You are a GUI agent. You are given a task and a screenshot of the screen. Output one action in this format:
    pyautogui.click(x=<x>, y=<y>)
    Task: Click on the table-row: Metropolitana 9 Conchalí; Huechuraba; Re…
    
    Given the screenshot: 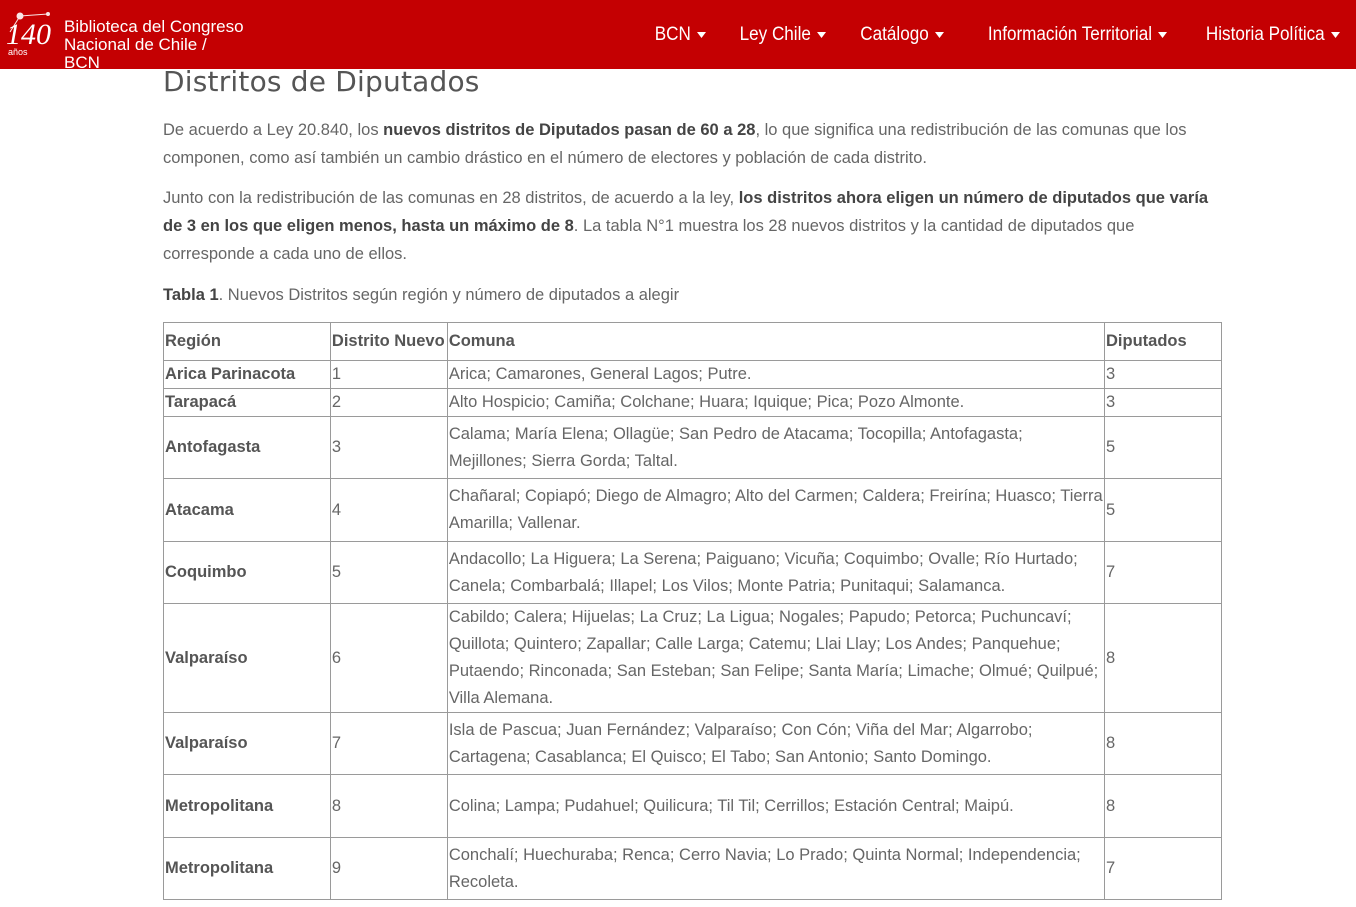 What is the action you would take?
    pyautogui.click(x=692, y=868)
    